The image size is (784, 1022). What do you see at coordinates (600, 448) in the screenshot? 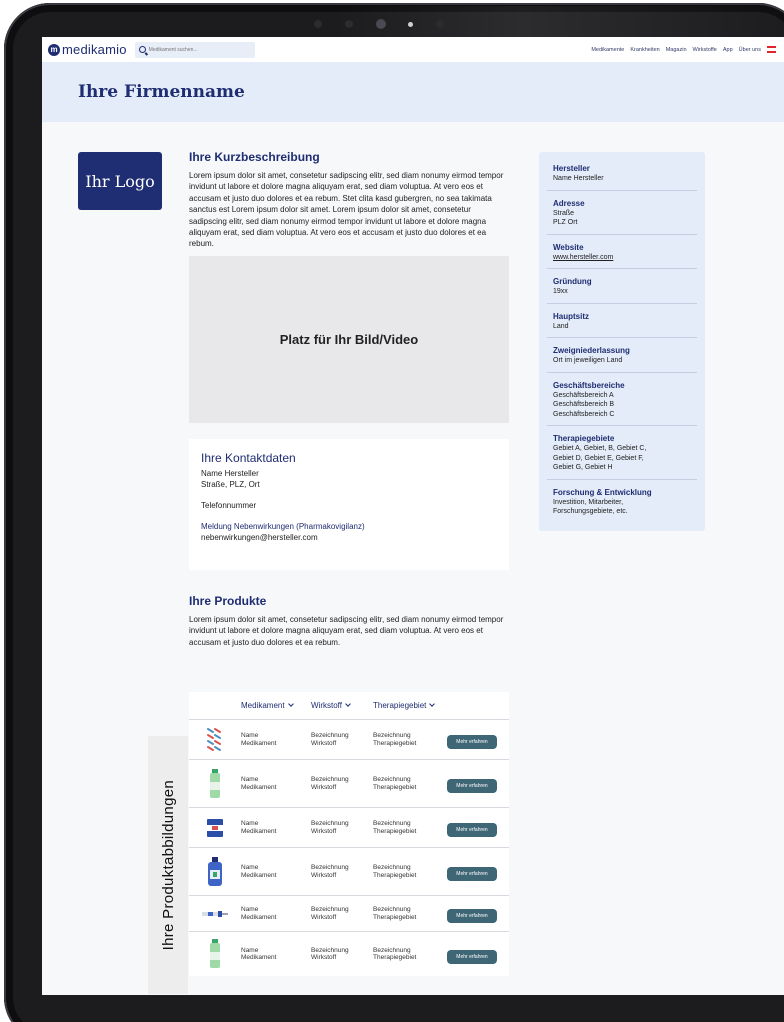
I see `info-value: Gebiet A, Gebiet, B, Gebiet C,` at bounding box center [600, 448].